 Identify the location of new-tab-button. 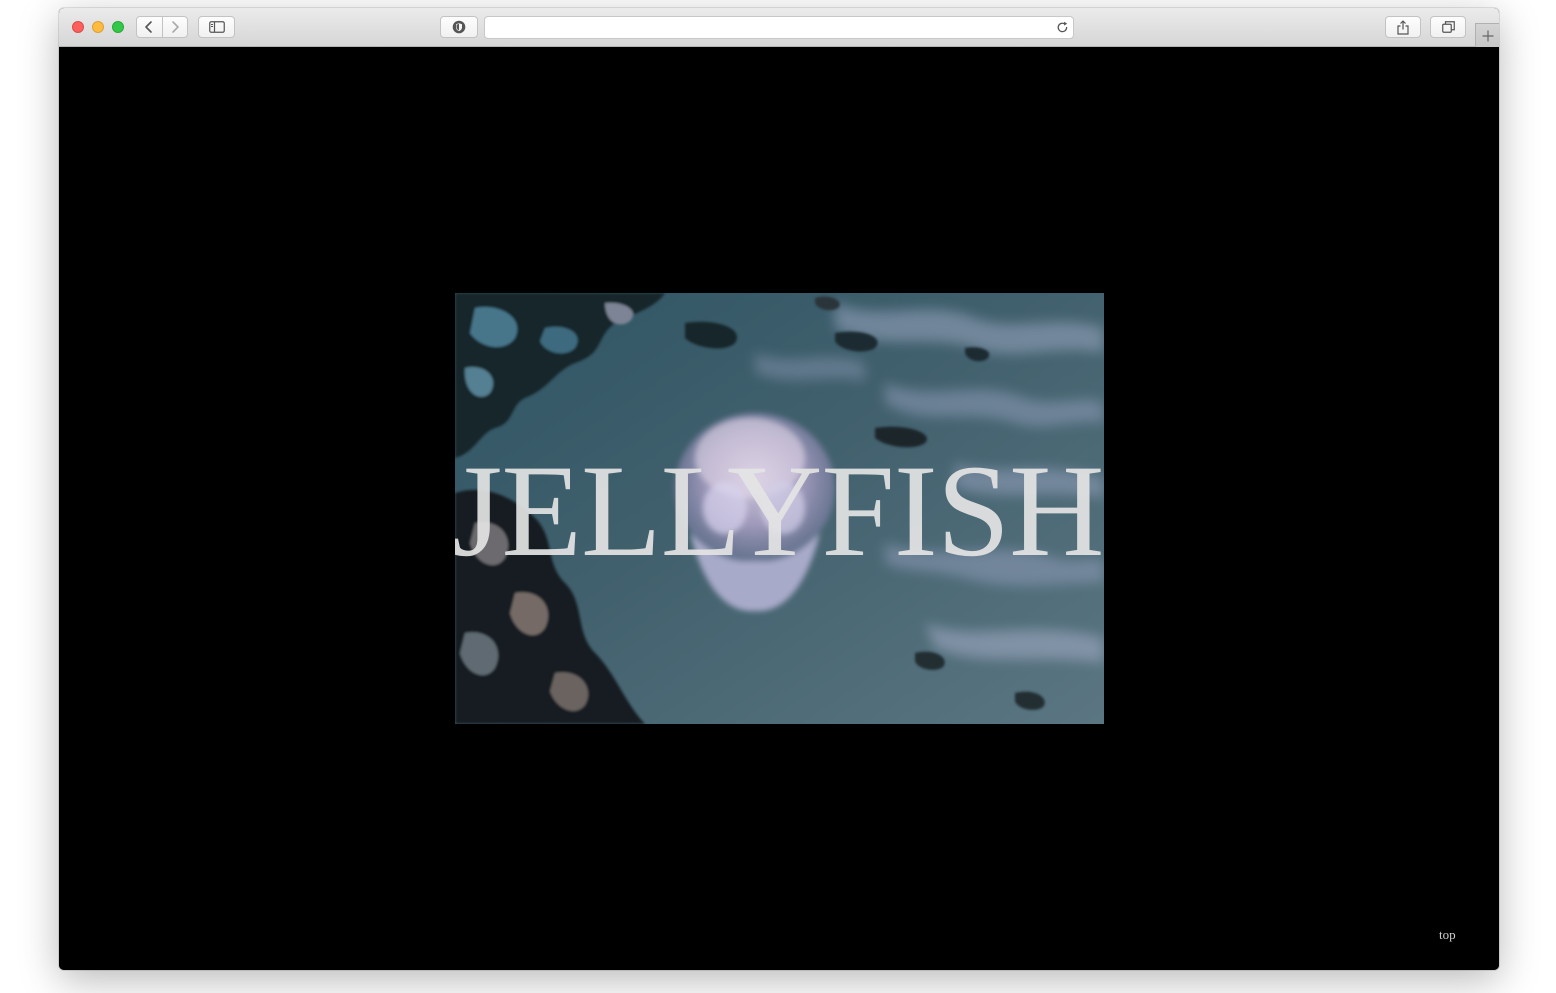
(1487, 35).